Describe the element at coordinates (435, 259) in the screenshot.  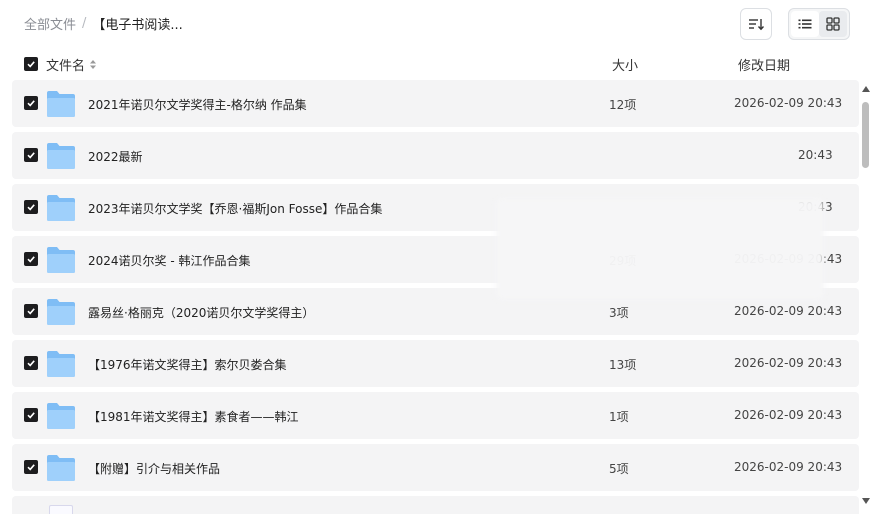
I see `table-row: 2024诺贝尔奖 - 韩江作品合集 29项 2026-02-09 20:43` at that location.